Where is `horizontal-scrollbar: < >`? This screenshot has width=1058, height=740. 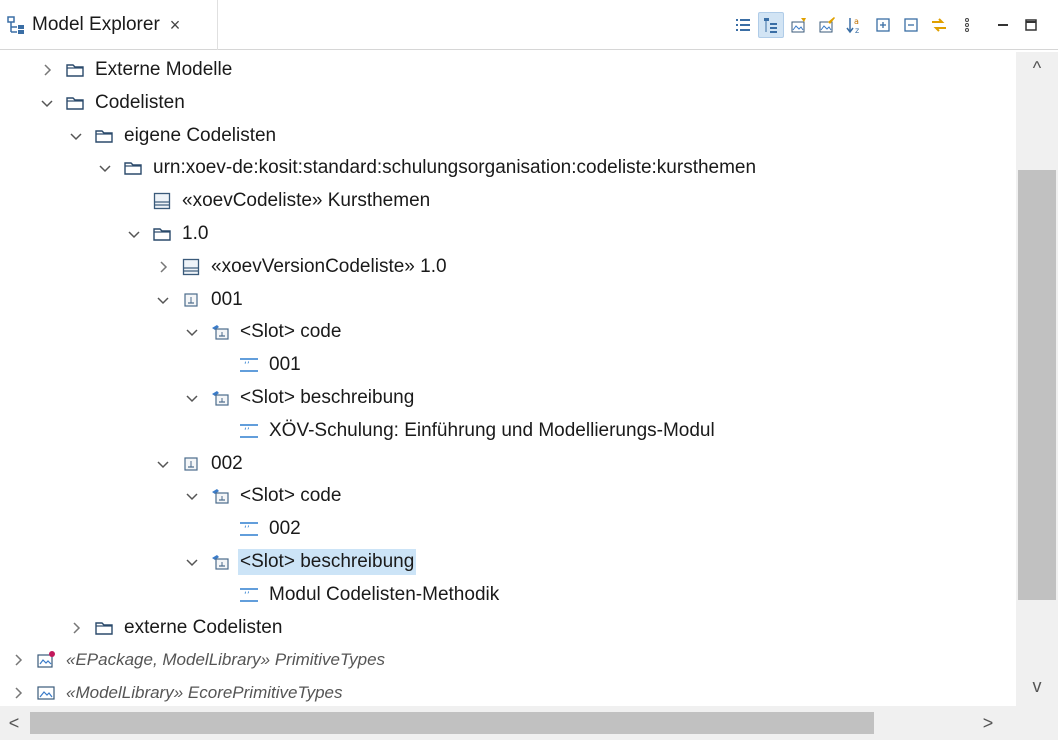 horizontal-scrollbar: < > is located at coordinates (508, 723).